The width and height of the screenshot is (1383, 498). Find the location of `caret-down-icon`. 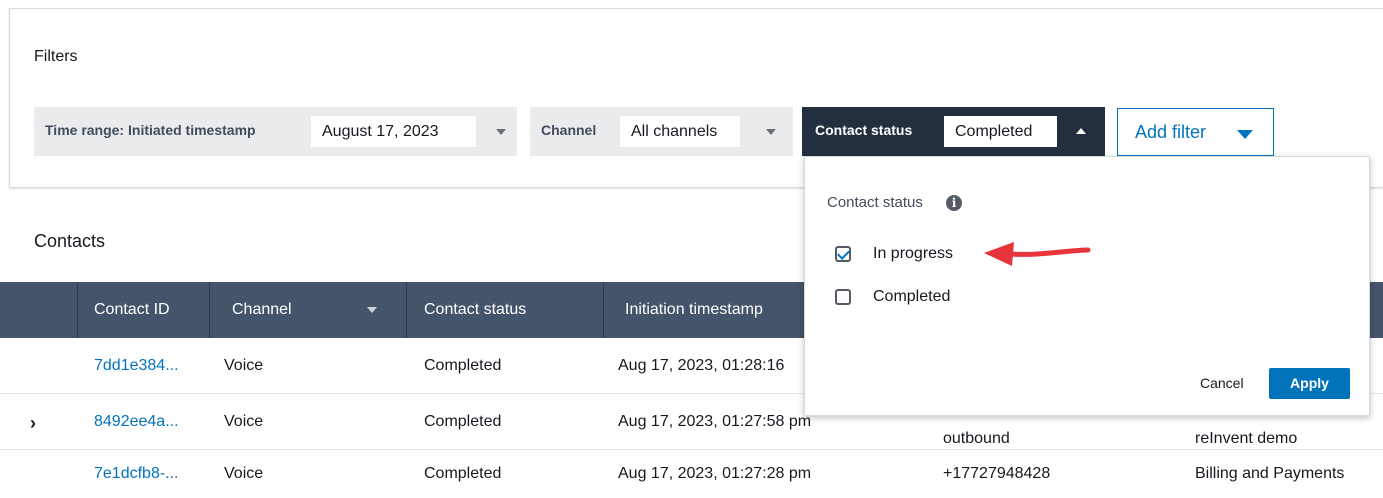

caret-down-icon is located at coordinates (1245, 134).